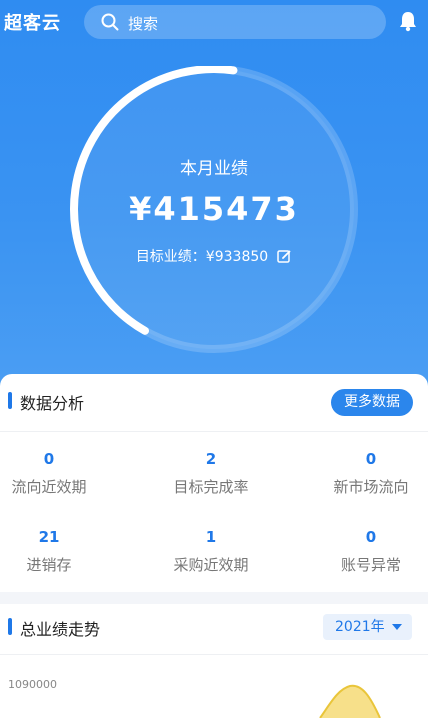 The width and height of the screenshot is (428, 718). What do you see at coordinates (32, 23) in the screenshot?
I see `app-title: 超客云` at bounding box center [32, 23].